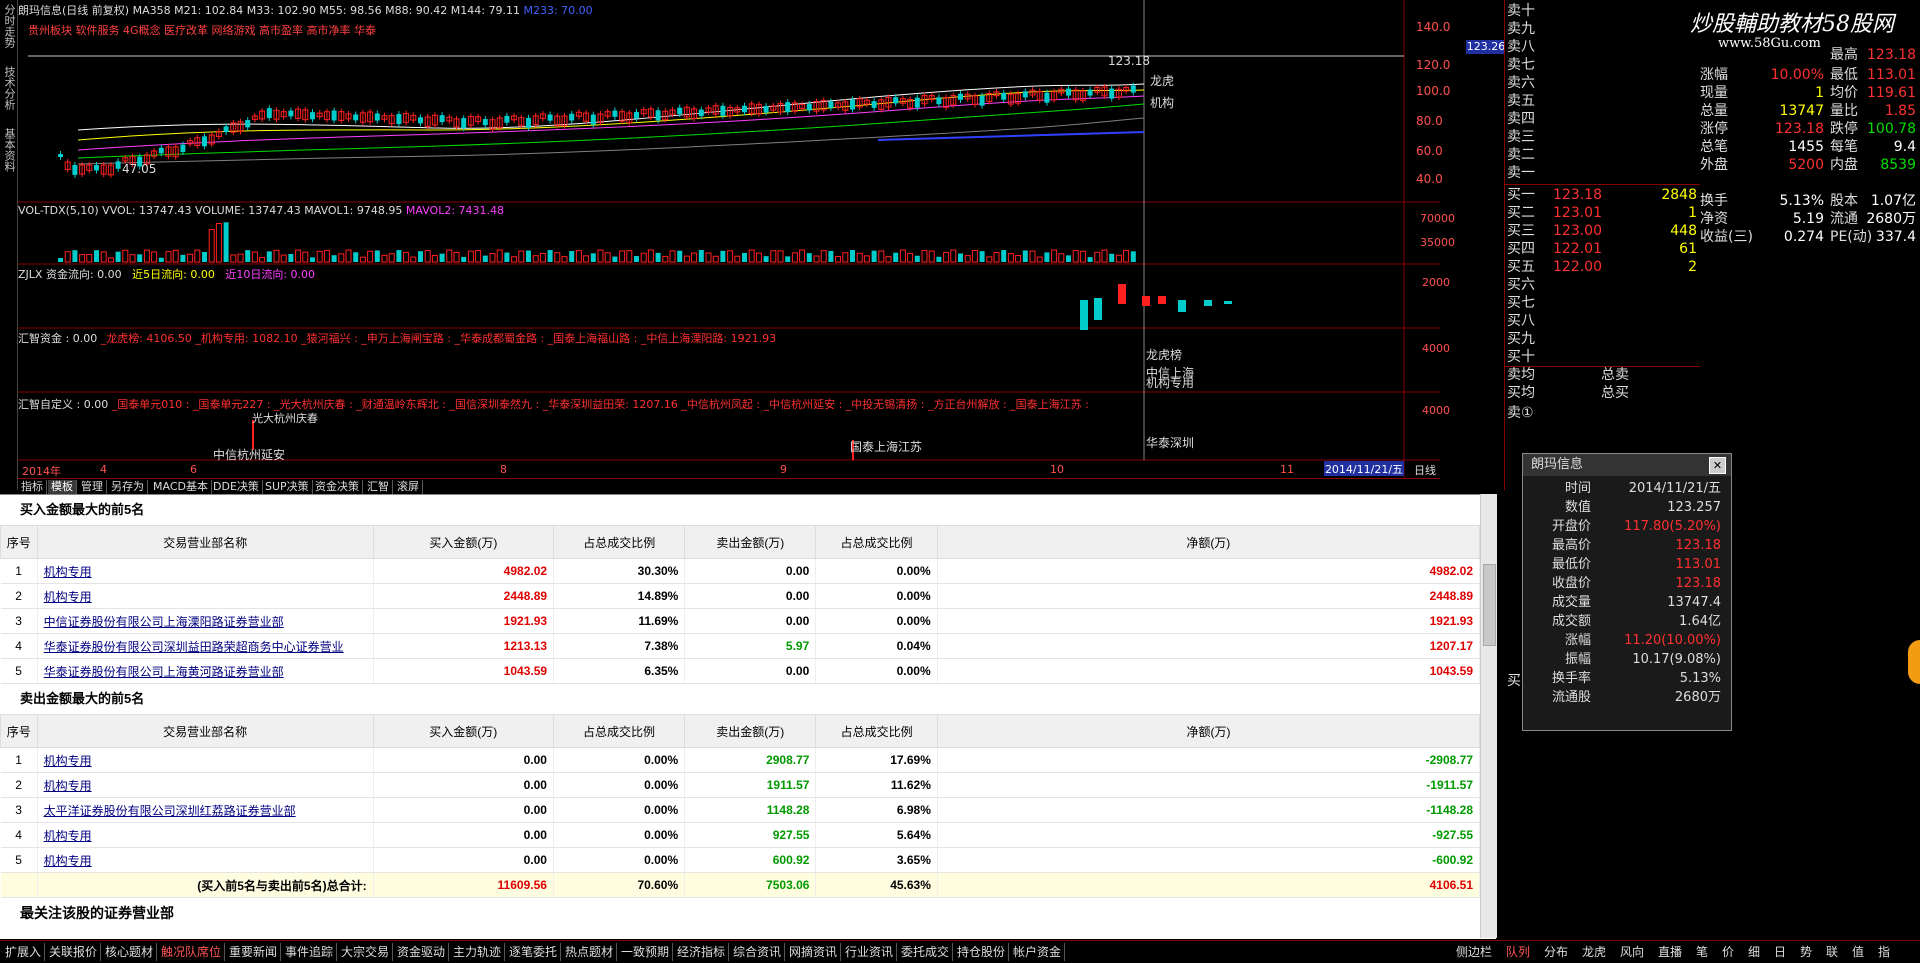 The image size is (1920, 963). I want to click on tab-manage: 管理, so click(92, 487).